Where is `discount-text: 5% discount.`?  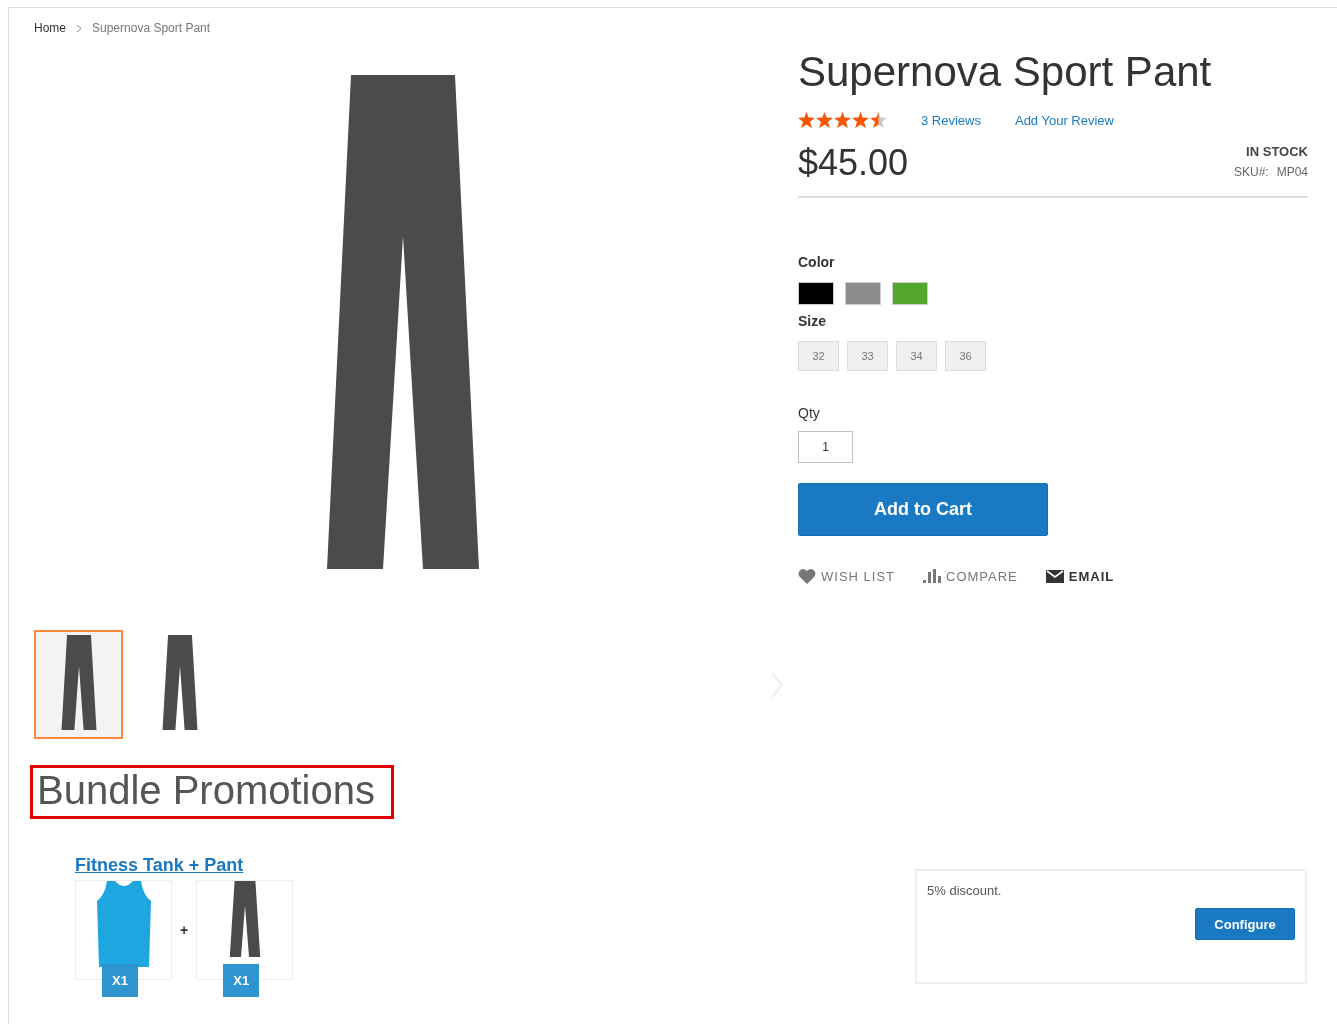 discount-text: 5% discount. is located at coordinates (965, 890).